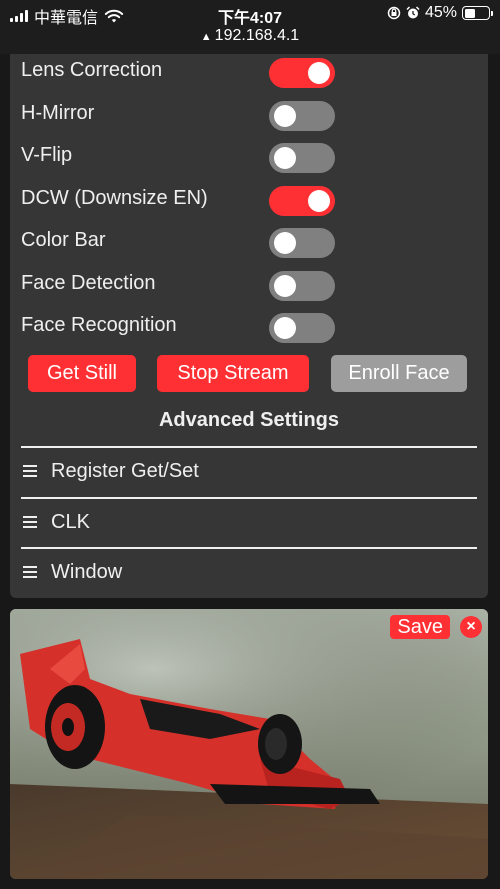 This screenshot has width=500, height=889. I want to click on battery-icon, so click(477, 13).